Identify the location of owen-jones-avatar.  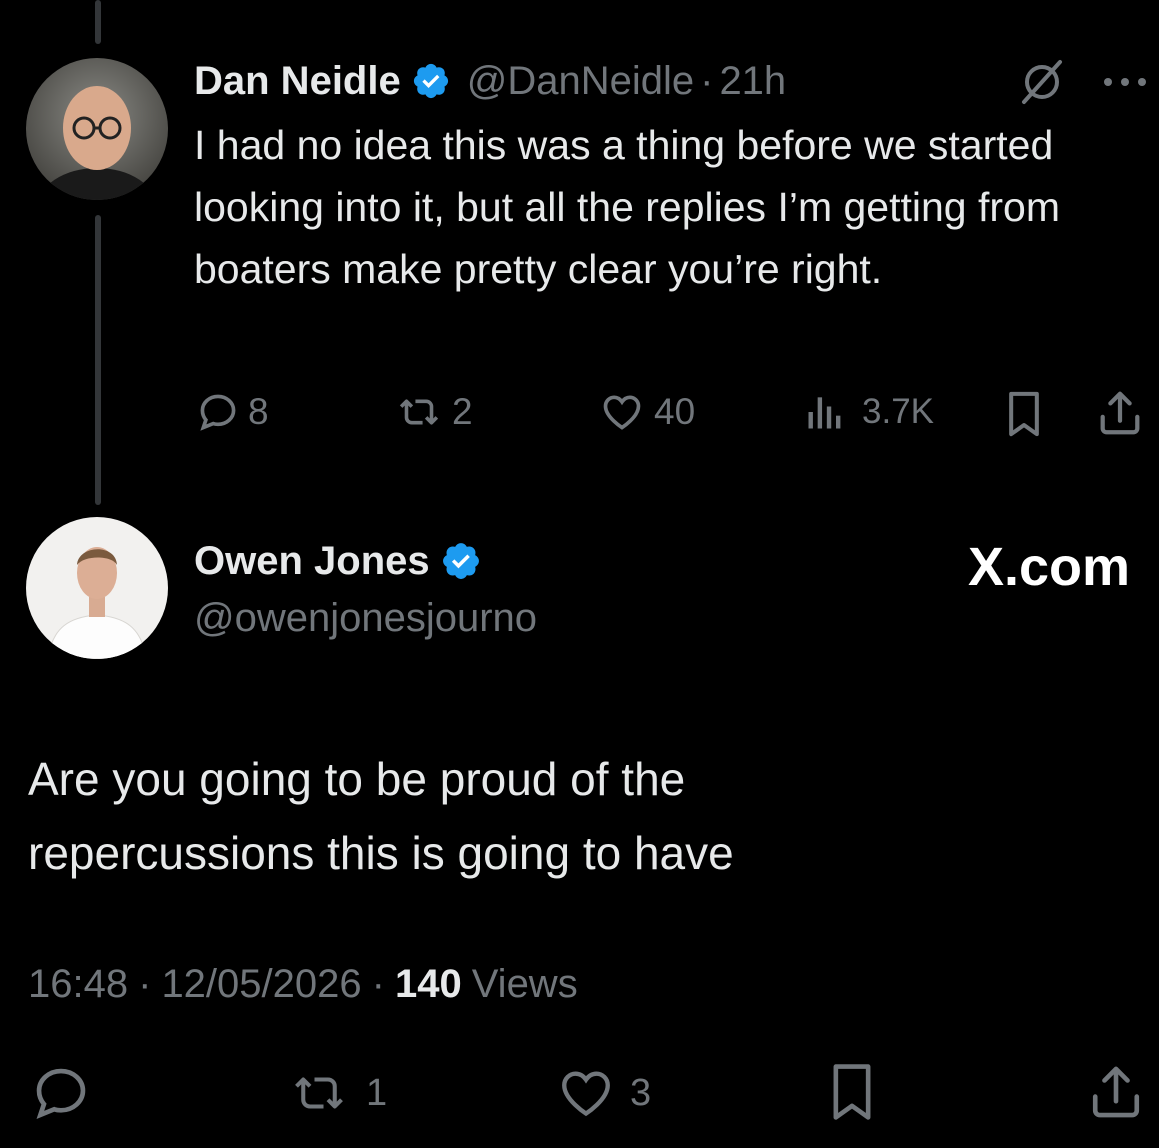
(97, 588).